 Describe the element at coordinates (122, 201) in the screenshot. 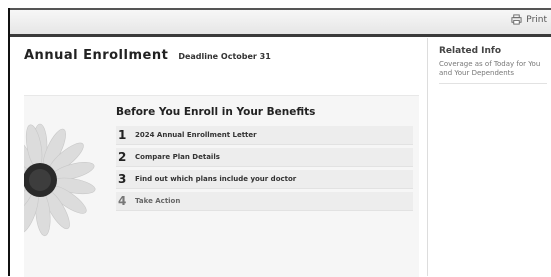

I see `step-number: 4` at that location.